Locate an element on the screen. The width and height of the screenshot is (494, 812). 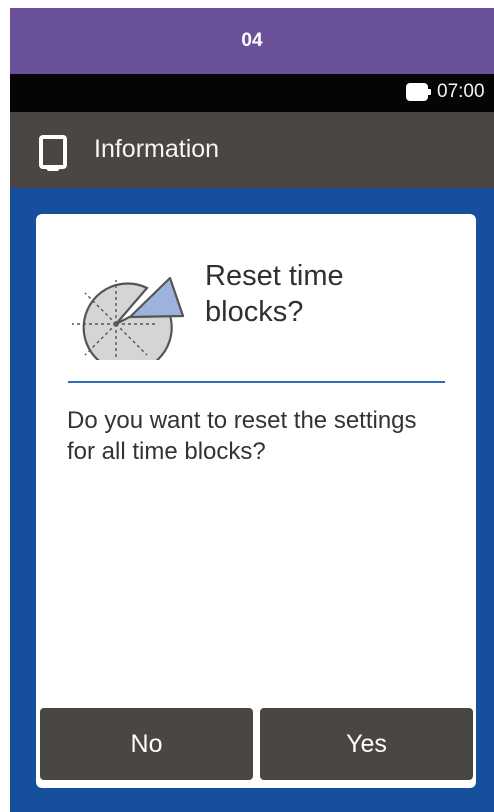
header-bar: Information is located at coordinates (252, 150).